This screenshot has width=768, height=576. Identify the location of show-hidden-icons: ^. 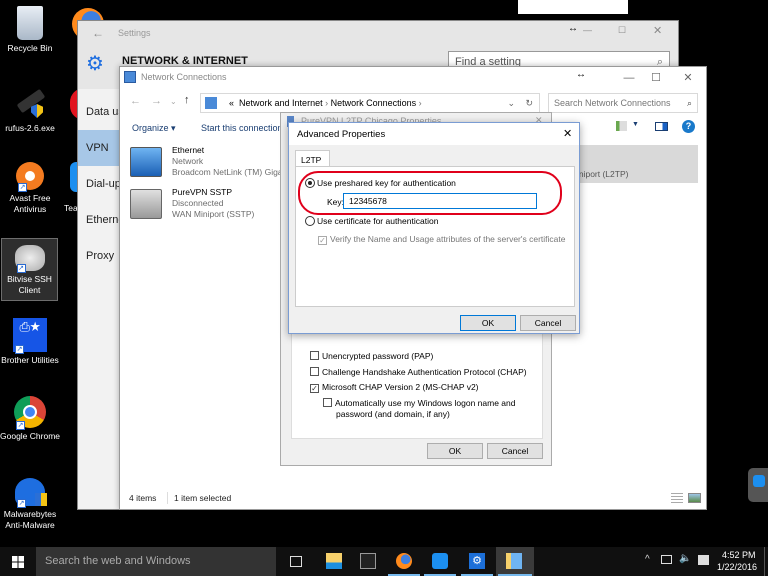
(647, 559).